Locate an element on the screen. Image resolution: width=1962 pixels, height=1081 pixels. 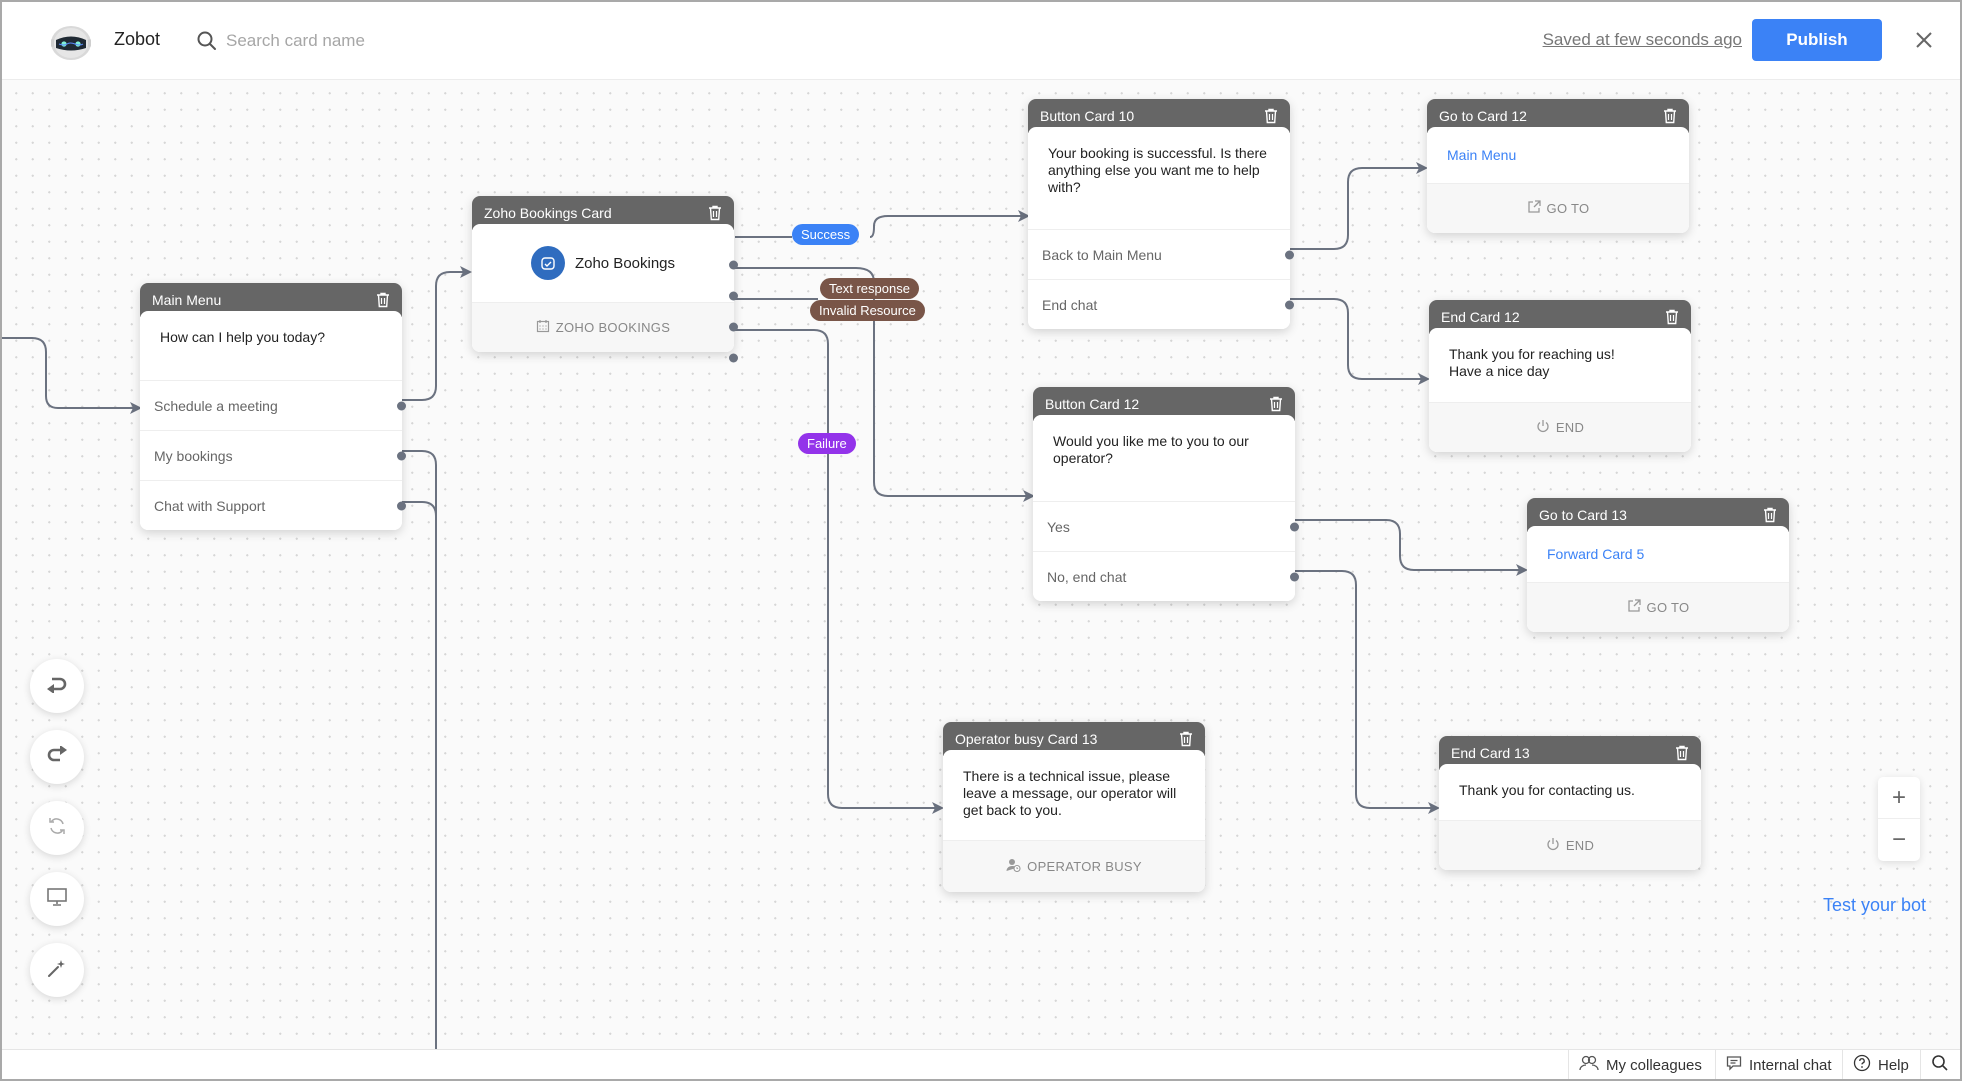
card-button-back-to-main: Back to Main Menu is located at coordinates (1161, 254).